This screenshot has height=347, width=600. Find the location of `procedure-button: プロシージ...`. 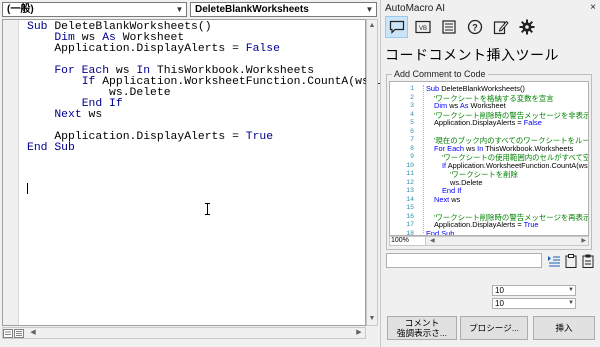

procedure-button: プロシージ... is located at coordinates (494, 328).